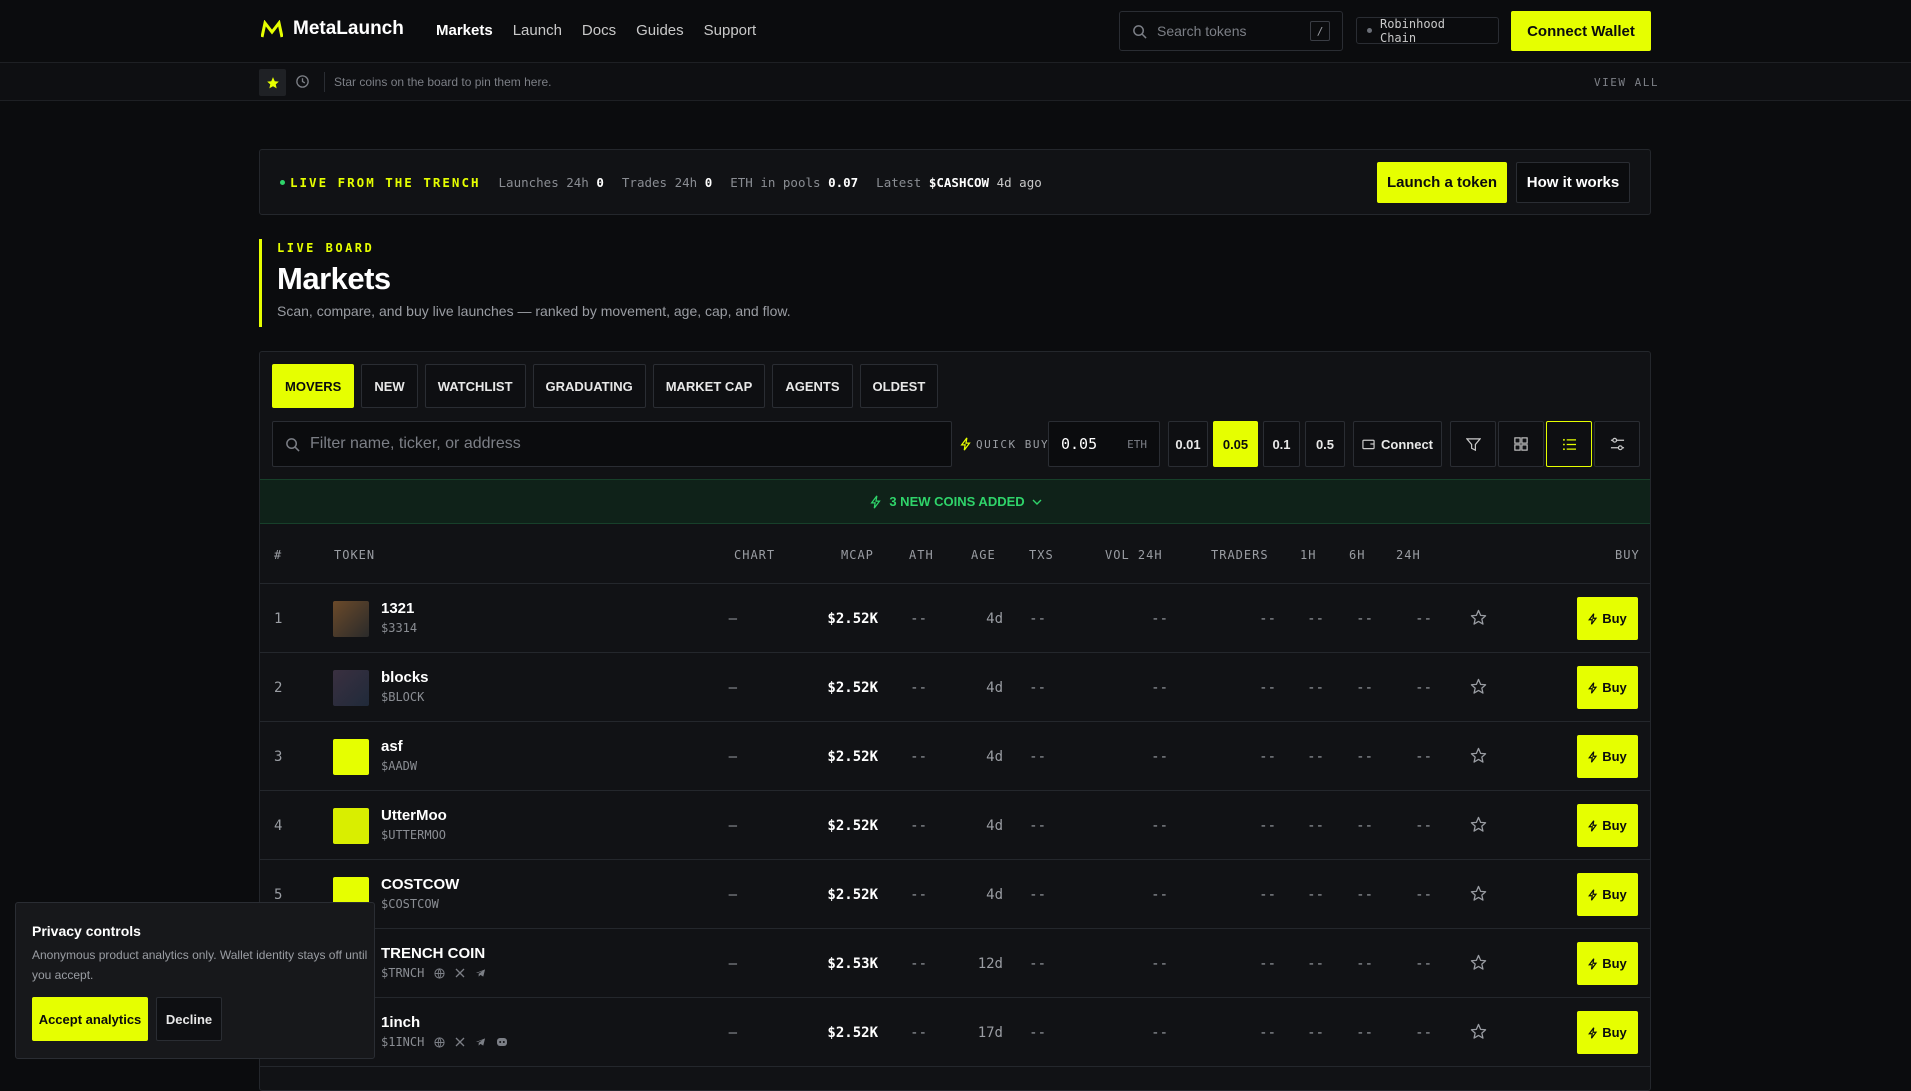 The width and height of the screenshot is (1911, 1091). What do you see at coordinates (1104, 444) in the screenshot?
I see `quick-buy-amount-input: 0.05 ETH` at bounding box center [1104, 444].